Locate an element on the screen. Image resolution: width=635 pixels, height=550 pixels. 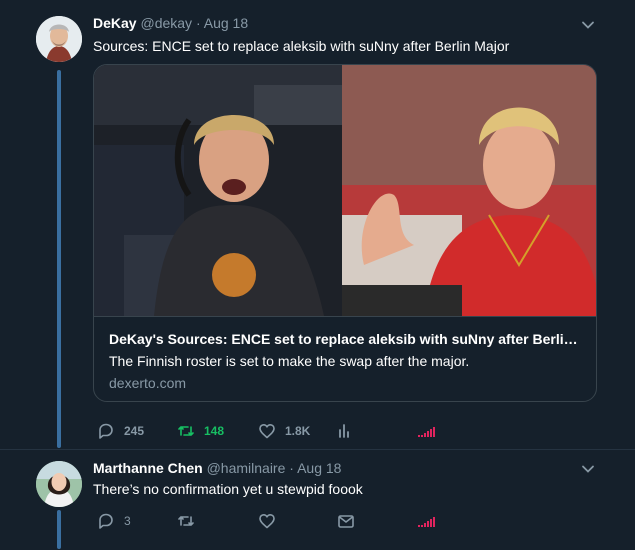
reply-count: 3 is located at coordinates (127, 521).